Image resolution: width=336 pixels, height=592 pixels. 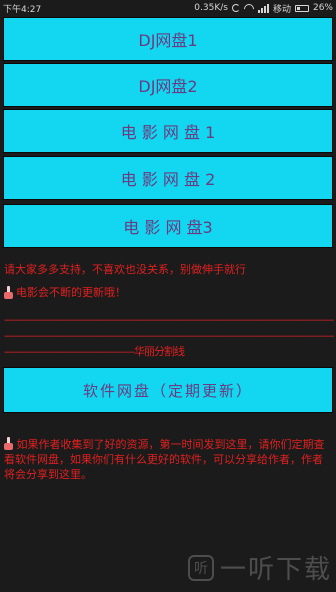 I want to click on movie-netdisk-1-button: 电 影 网 盘 1, so click(x=168, y=131).